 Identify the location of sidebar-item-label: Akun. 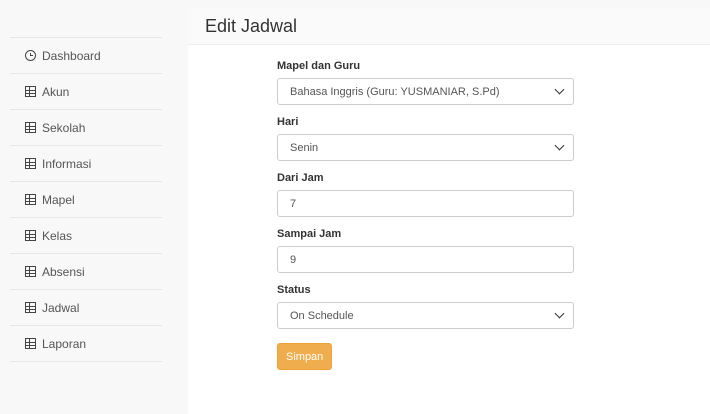
(56, 91).